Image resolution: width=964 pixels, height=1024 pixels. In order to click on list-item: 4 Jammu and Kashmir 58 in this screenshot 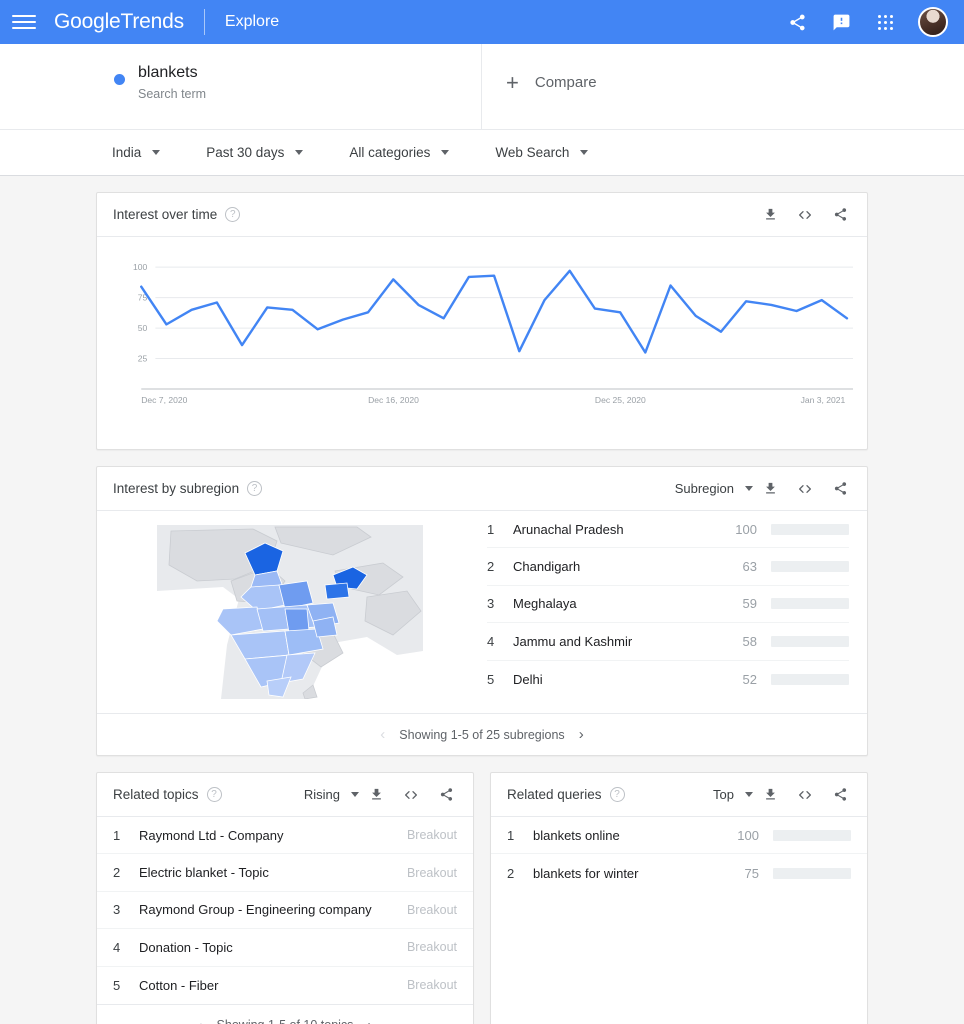, I will do `click(668, 642)`.